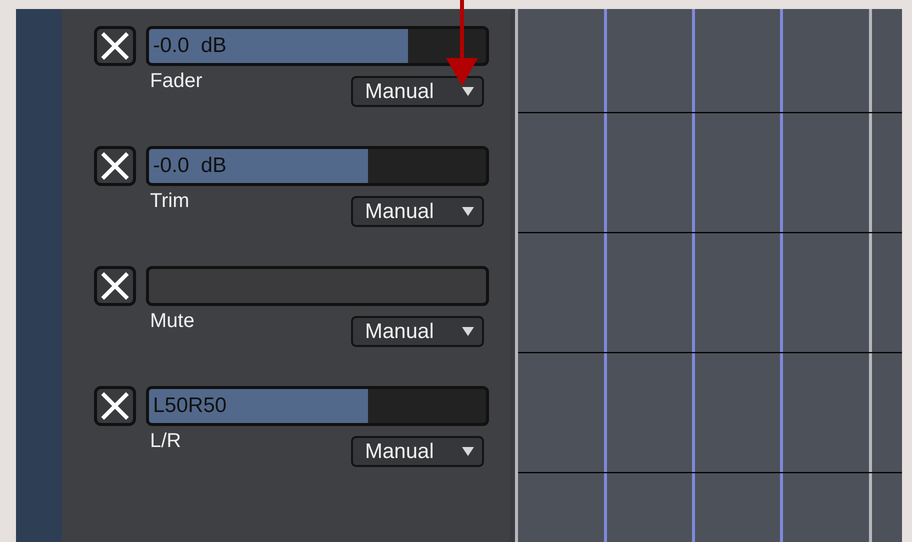 Image resolution: width=912 pixels, height=542 pixels. What do you see at coordinates (317, 286) in the screenshot?
I see `toggle-bar` at bounding box center [317, 286].